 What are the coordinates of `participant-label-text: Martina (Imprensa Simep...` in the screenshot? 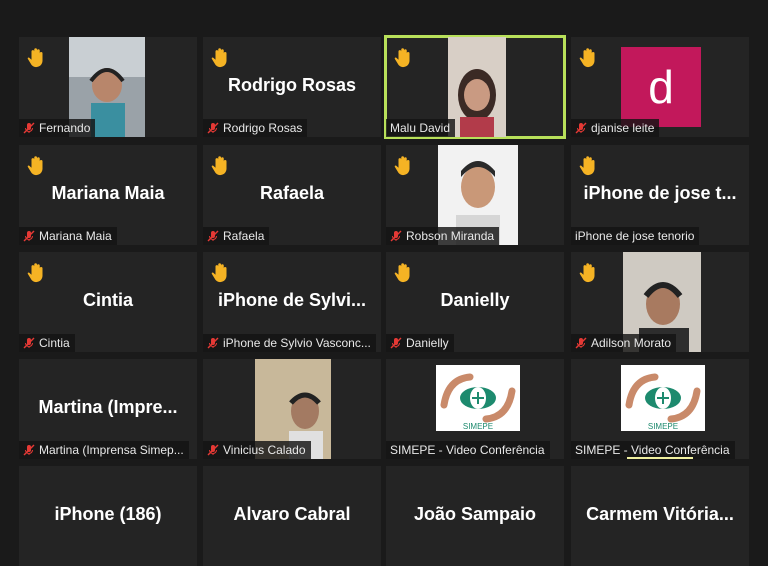 It's located at (111, 450).